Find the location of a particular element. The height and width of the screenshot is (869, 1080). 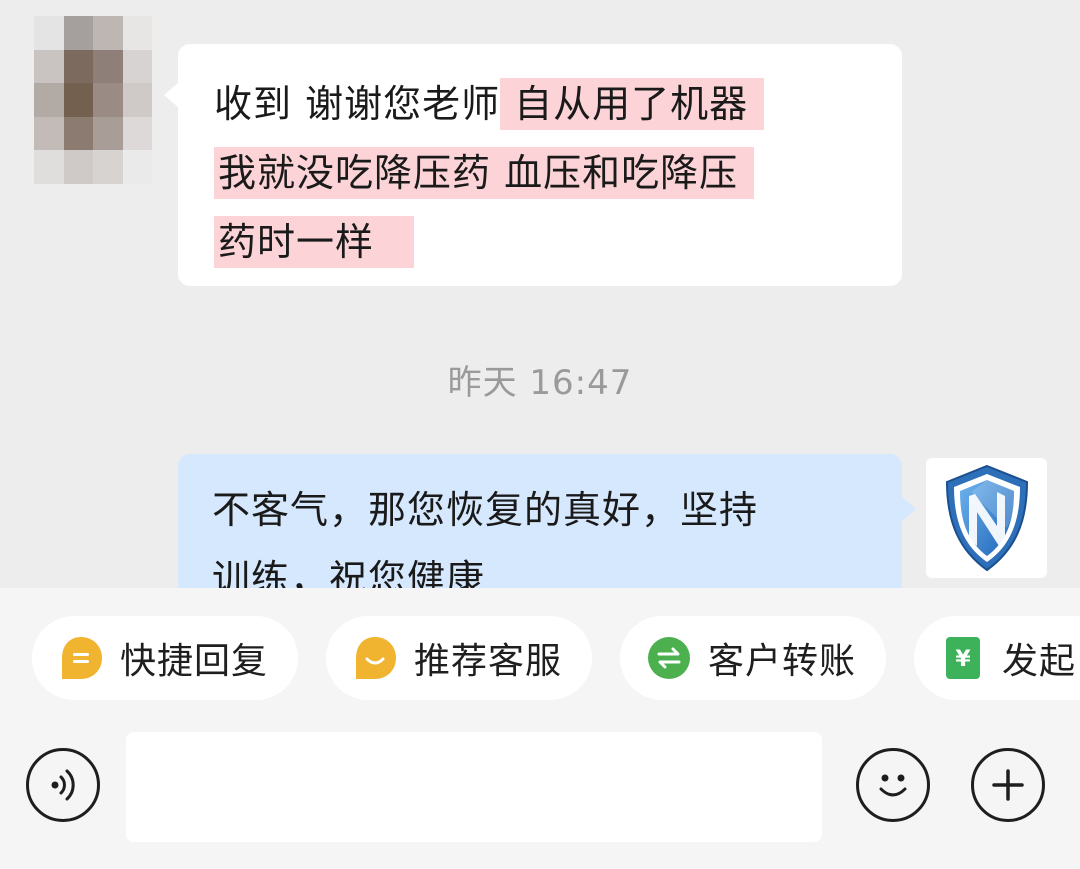

transfer-icon is located at coordinates (669, 658).